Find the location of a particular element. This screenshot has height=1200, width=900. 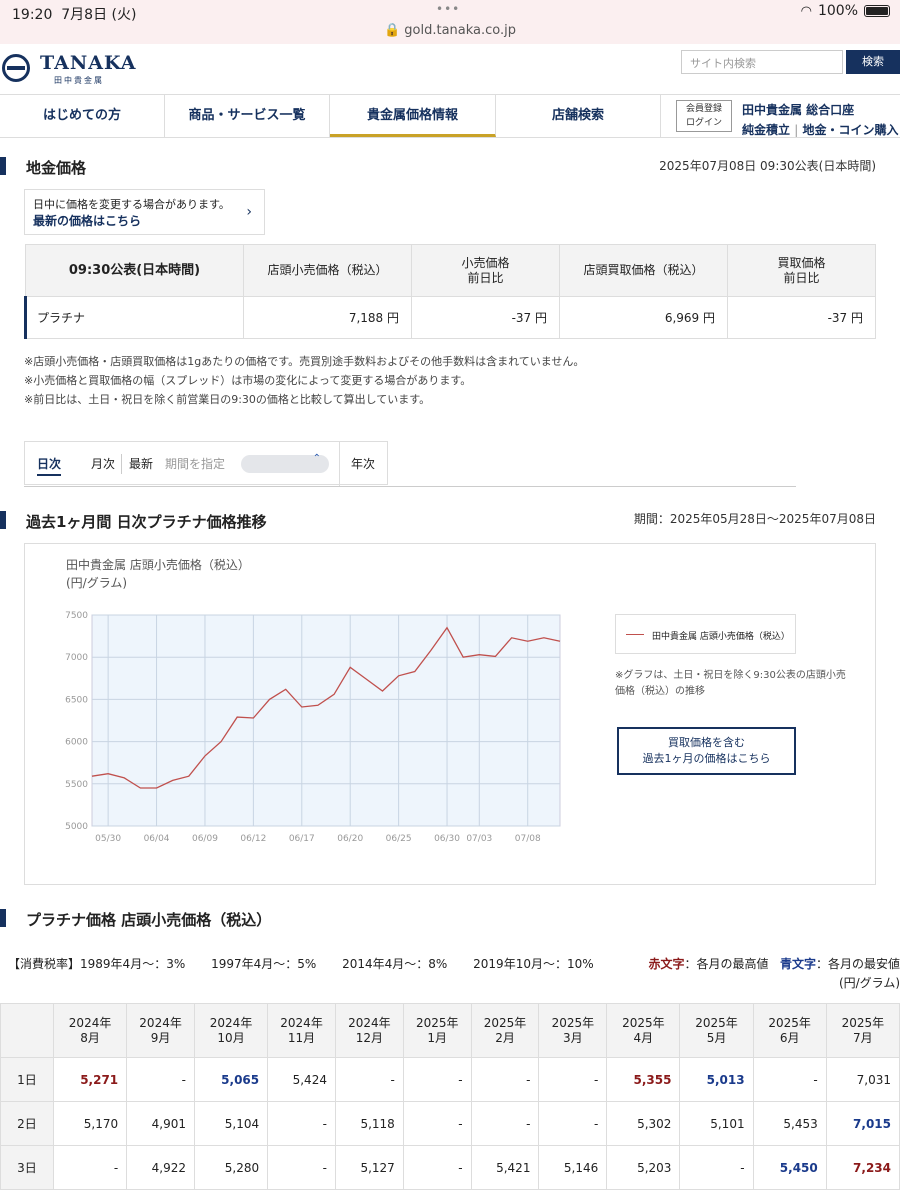

monthly-section-title: プラチナ価格 店頭小売価格（税込） is located at coordinates (149, 920).